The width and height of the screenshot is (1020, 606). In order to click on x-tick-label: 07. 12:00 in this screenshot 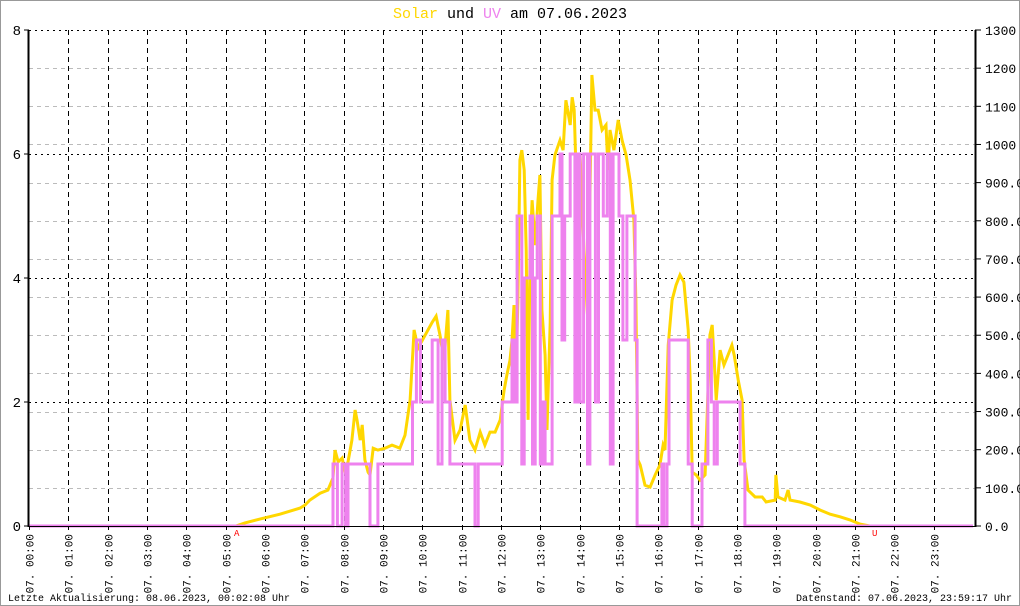, I will do `click(504, 563)`.